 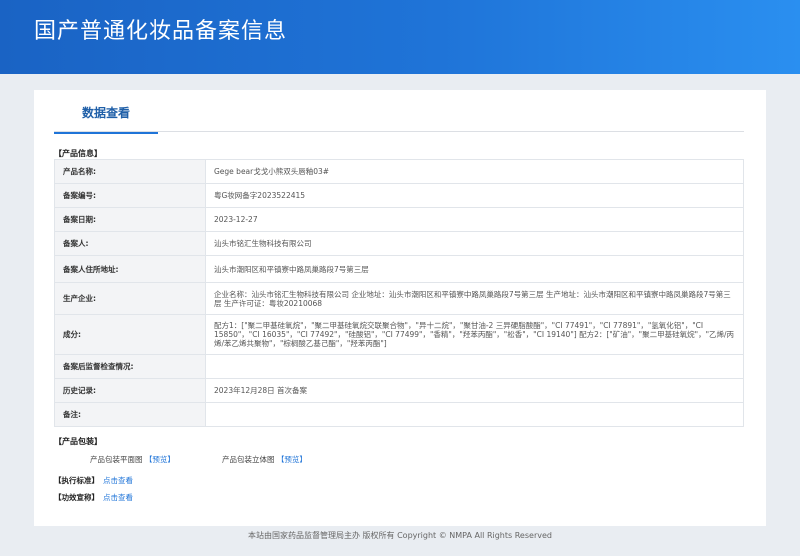 I want to click on flat-packaging-item: 产品包装平面图 【预览】, so click(x=132, y=459).